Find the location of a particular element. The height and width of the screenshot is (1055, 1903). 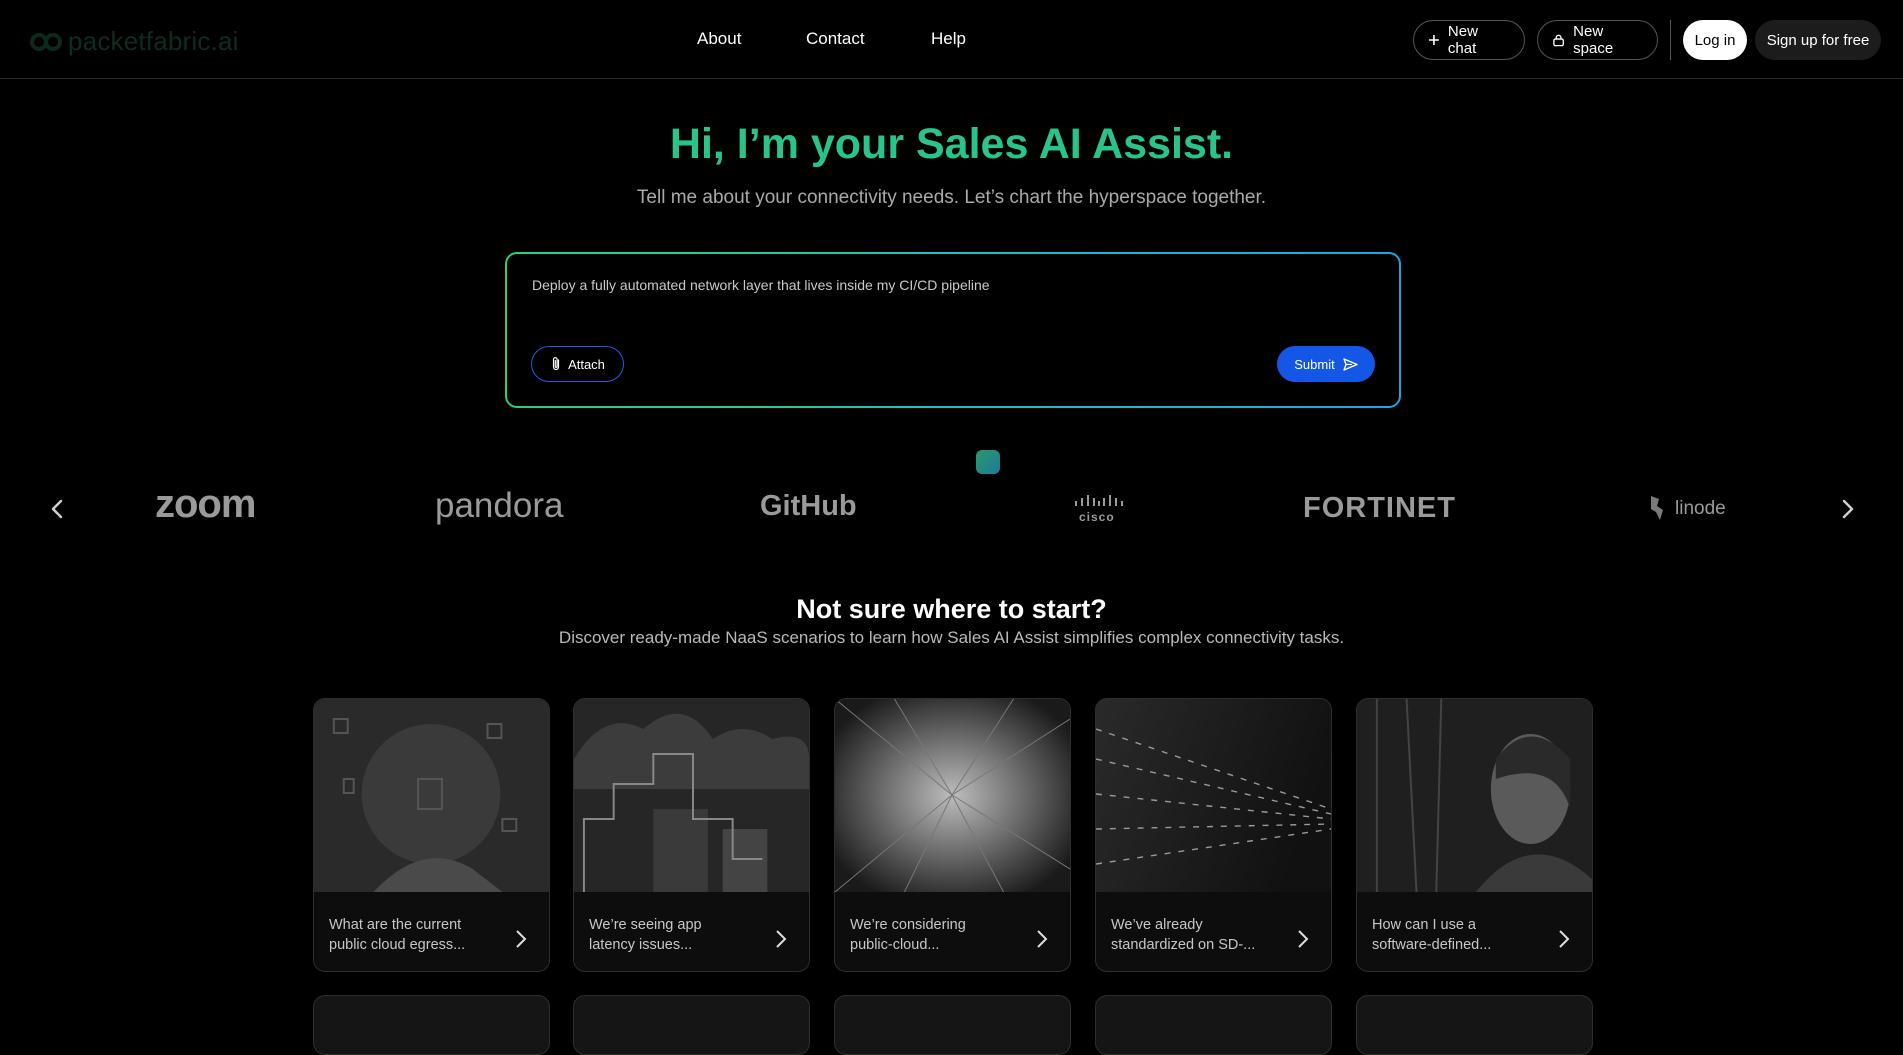

logo: packetfabric.ai is located at coordinates (134, 41).